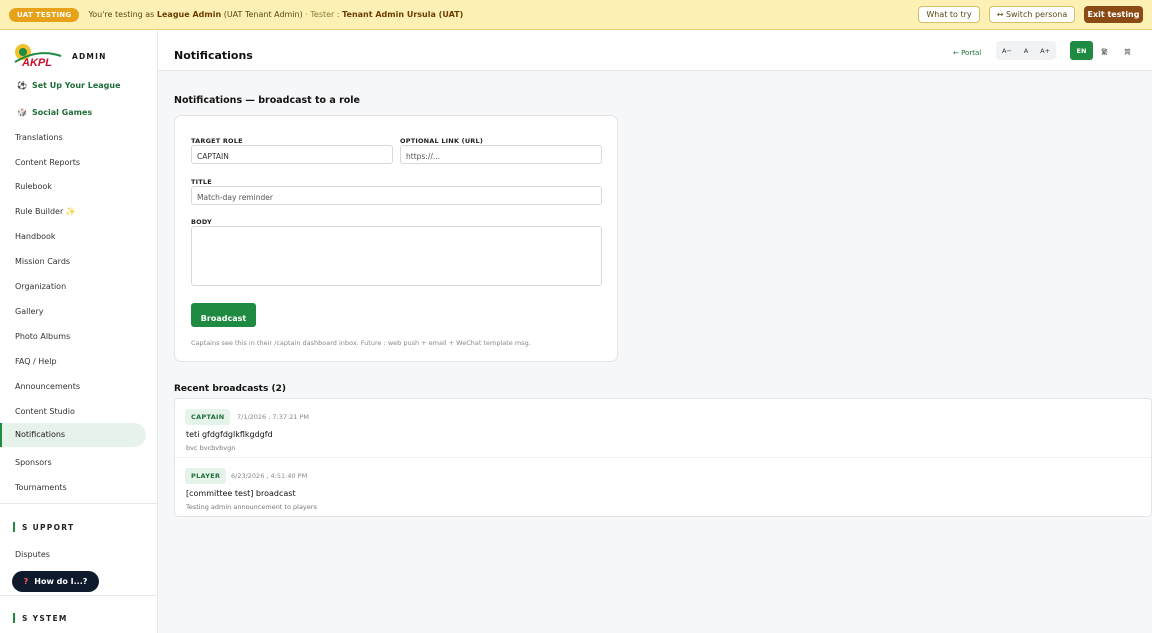 The image size is (1152, 633). I want to click on title-input: Match-day reminder, so click(396, 195).